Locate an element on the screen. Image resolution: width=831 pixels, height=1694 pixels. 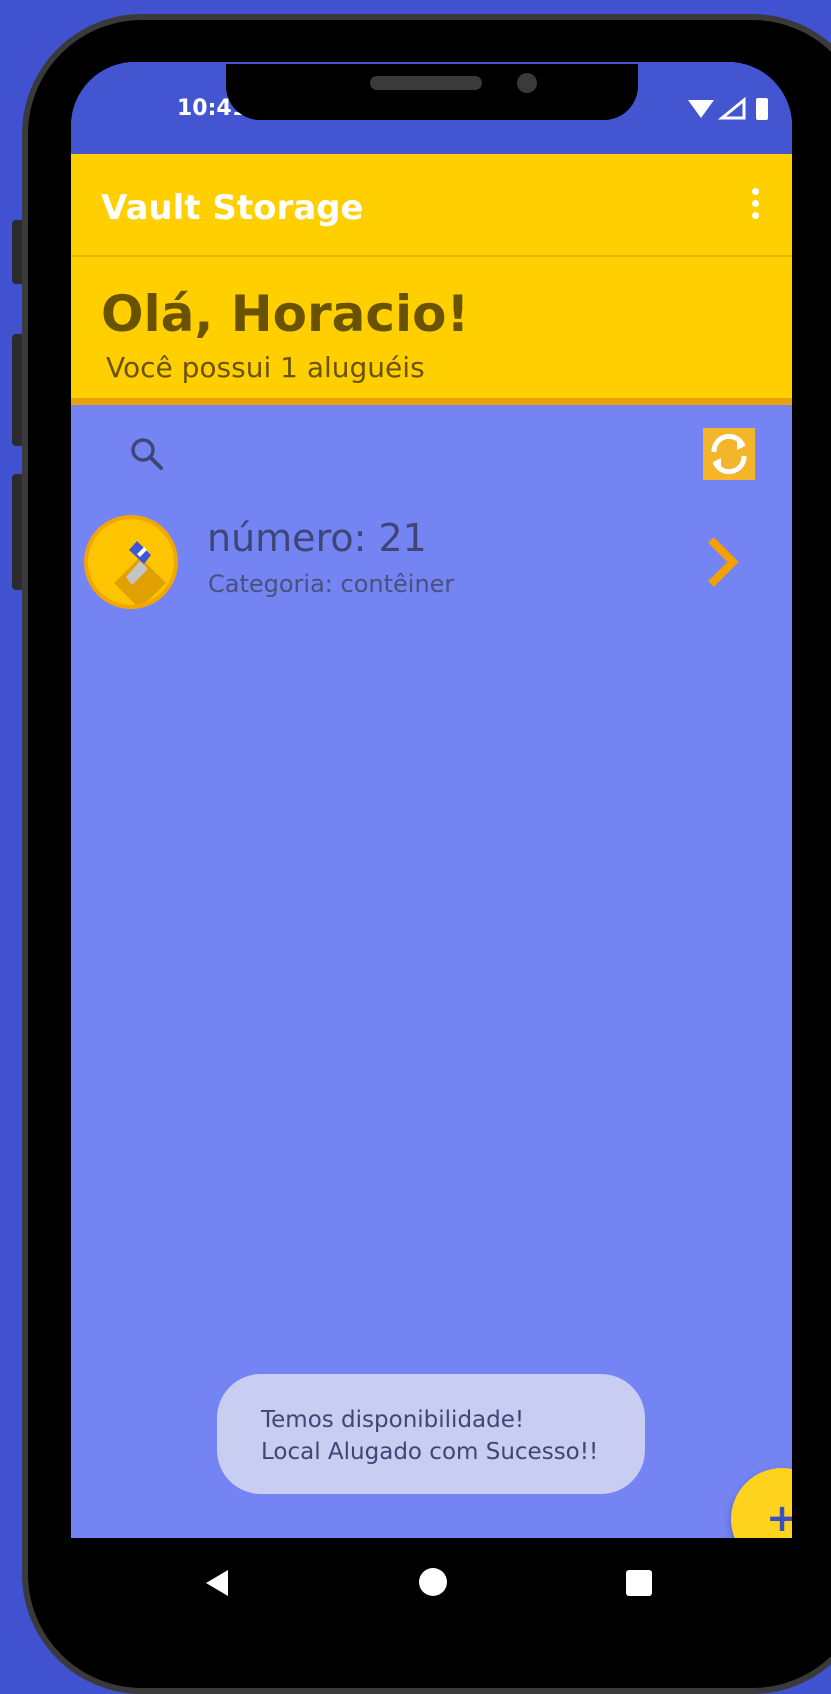
rental-number: número: 21 is located at coordinates (317, 538).